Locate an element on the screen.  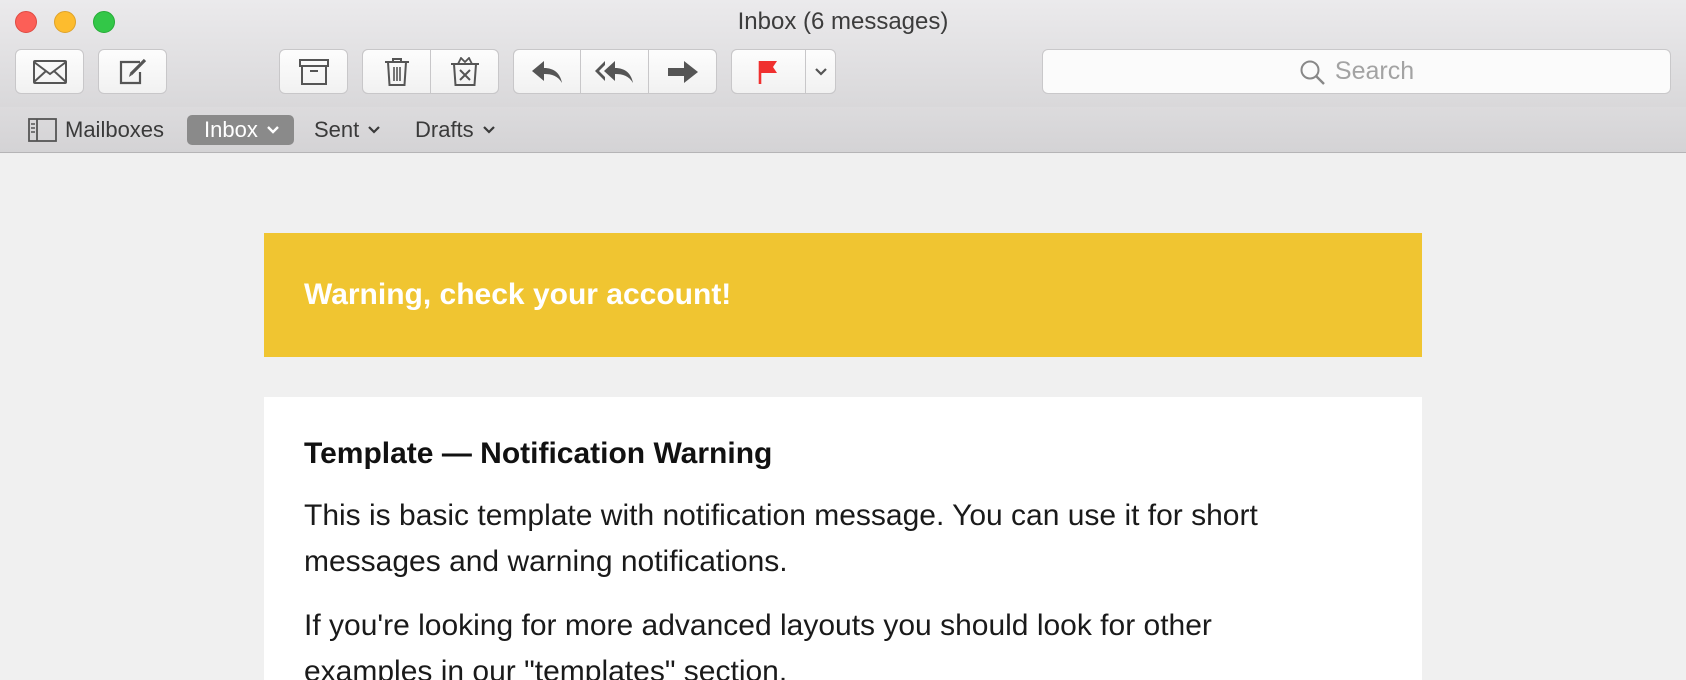
favorite-drafts: Drafts is located at coordinates (455, 130).